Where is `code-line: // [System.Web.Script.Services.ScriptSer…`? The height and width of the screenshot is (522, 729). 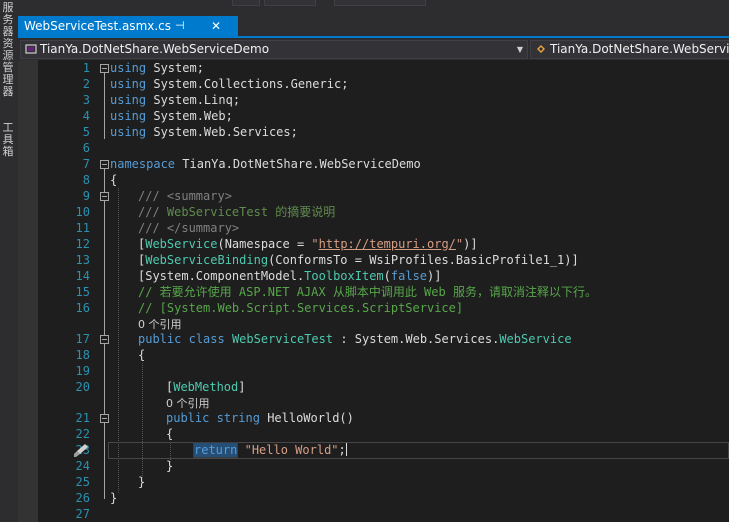
code-line: // [System.Web.Script.Services.ScriptSer… is located at coordinates (433, 308).